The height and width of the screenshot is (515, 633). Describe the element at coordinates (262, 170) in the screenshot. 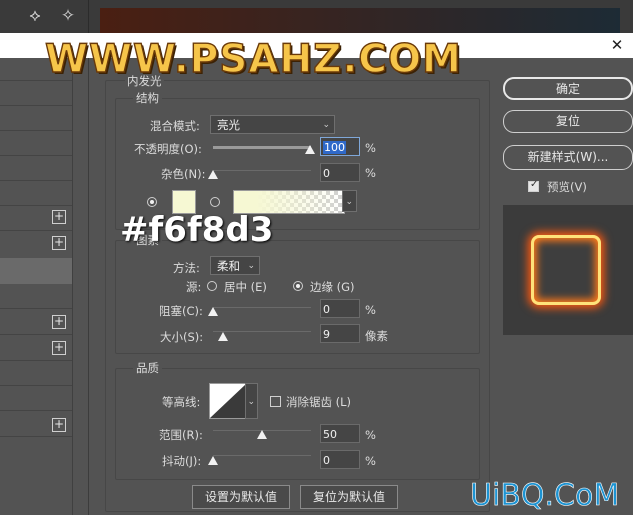

I see `noise-slider` at that location.